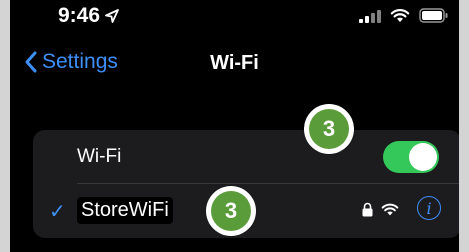 This screenshot has width=469, height=252. Describe the element at coordinates (390, 209) in the screenshot. I see `wifi-strength-icon` at that location.